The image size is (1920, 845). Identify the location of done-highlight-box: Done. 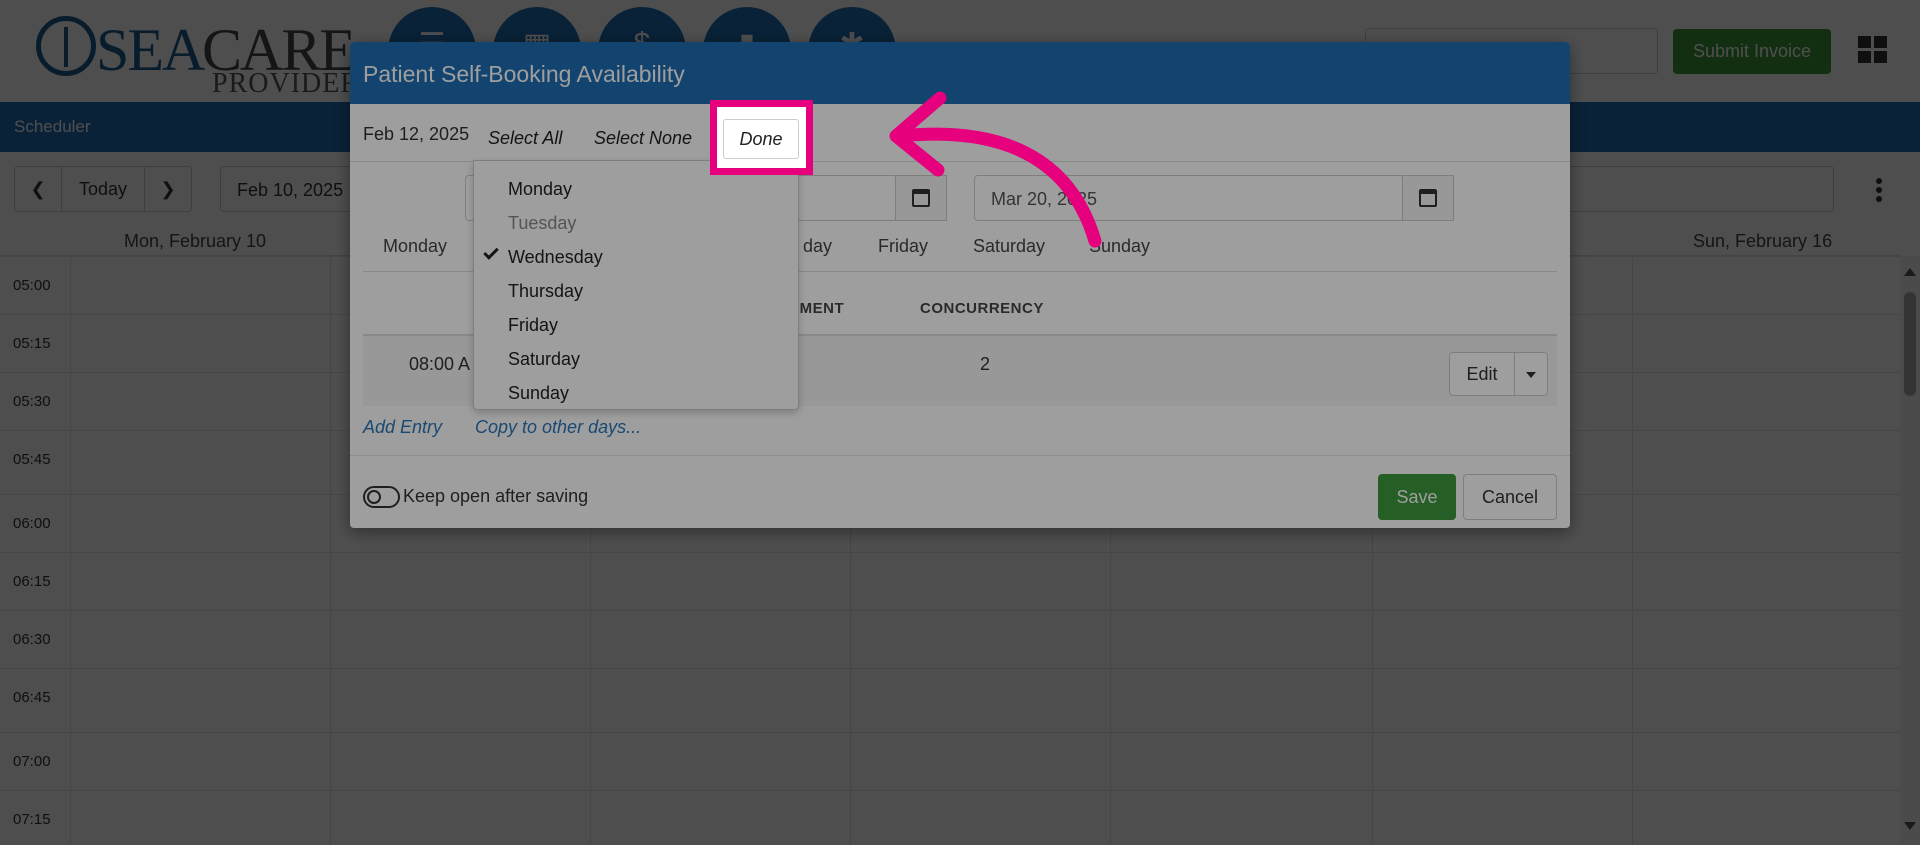
(761, 137).